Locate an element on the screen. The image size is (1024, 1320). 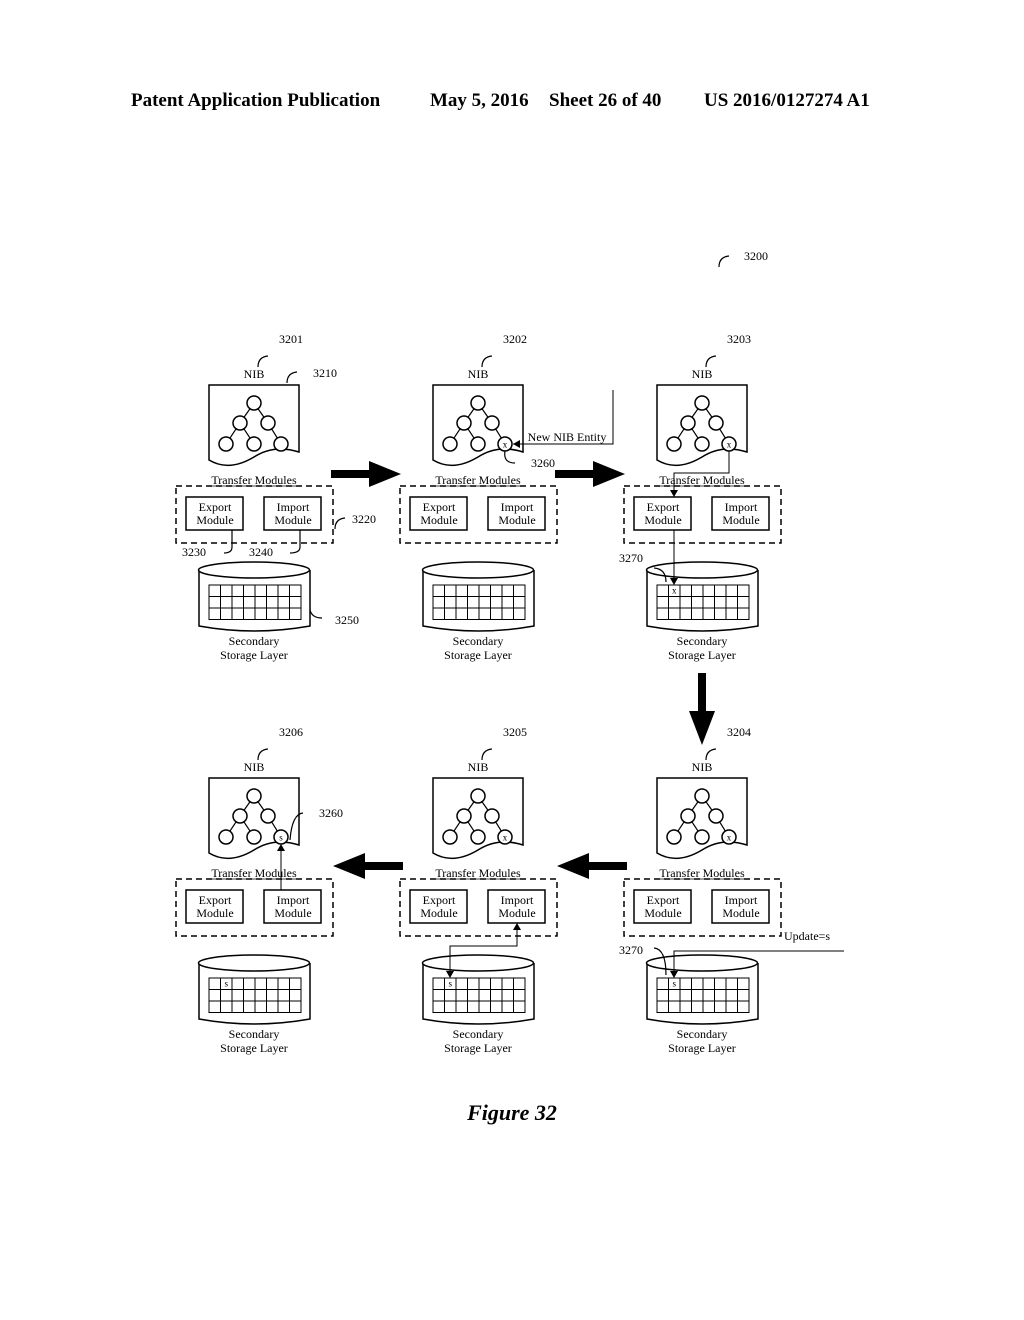
arrow-head is located at coordinates (609, 474).